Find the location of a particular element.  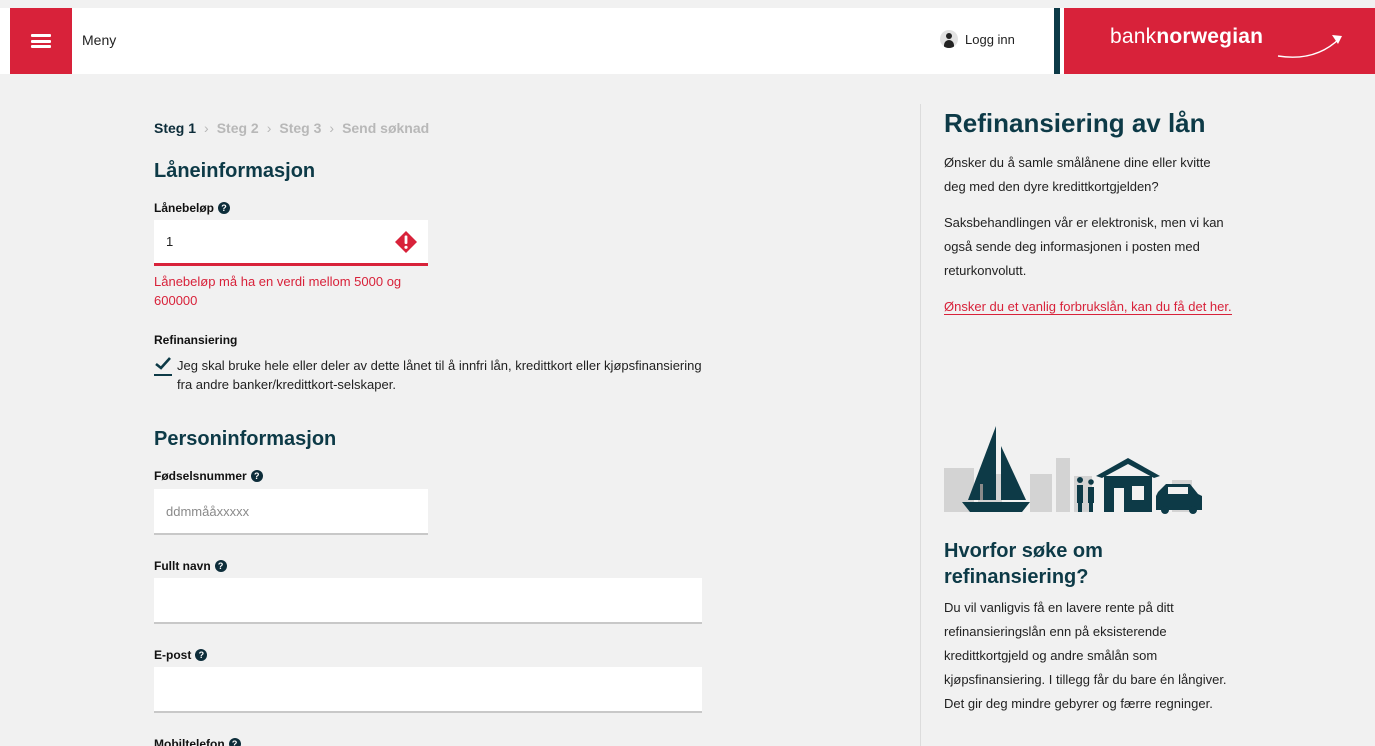

step-3: Steg 3 is located at coordinates (300, 128).